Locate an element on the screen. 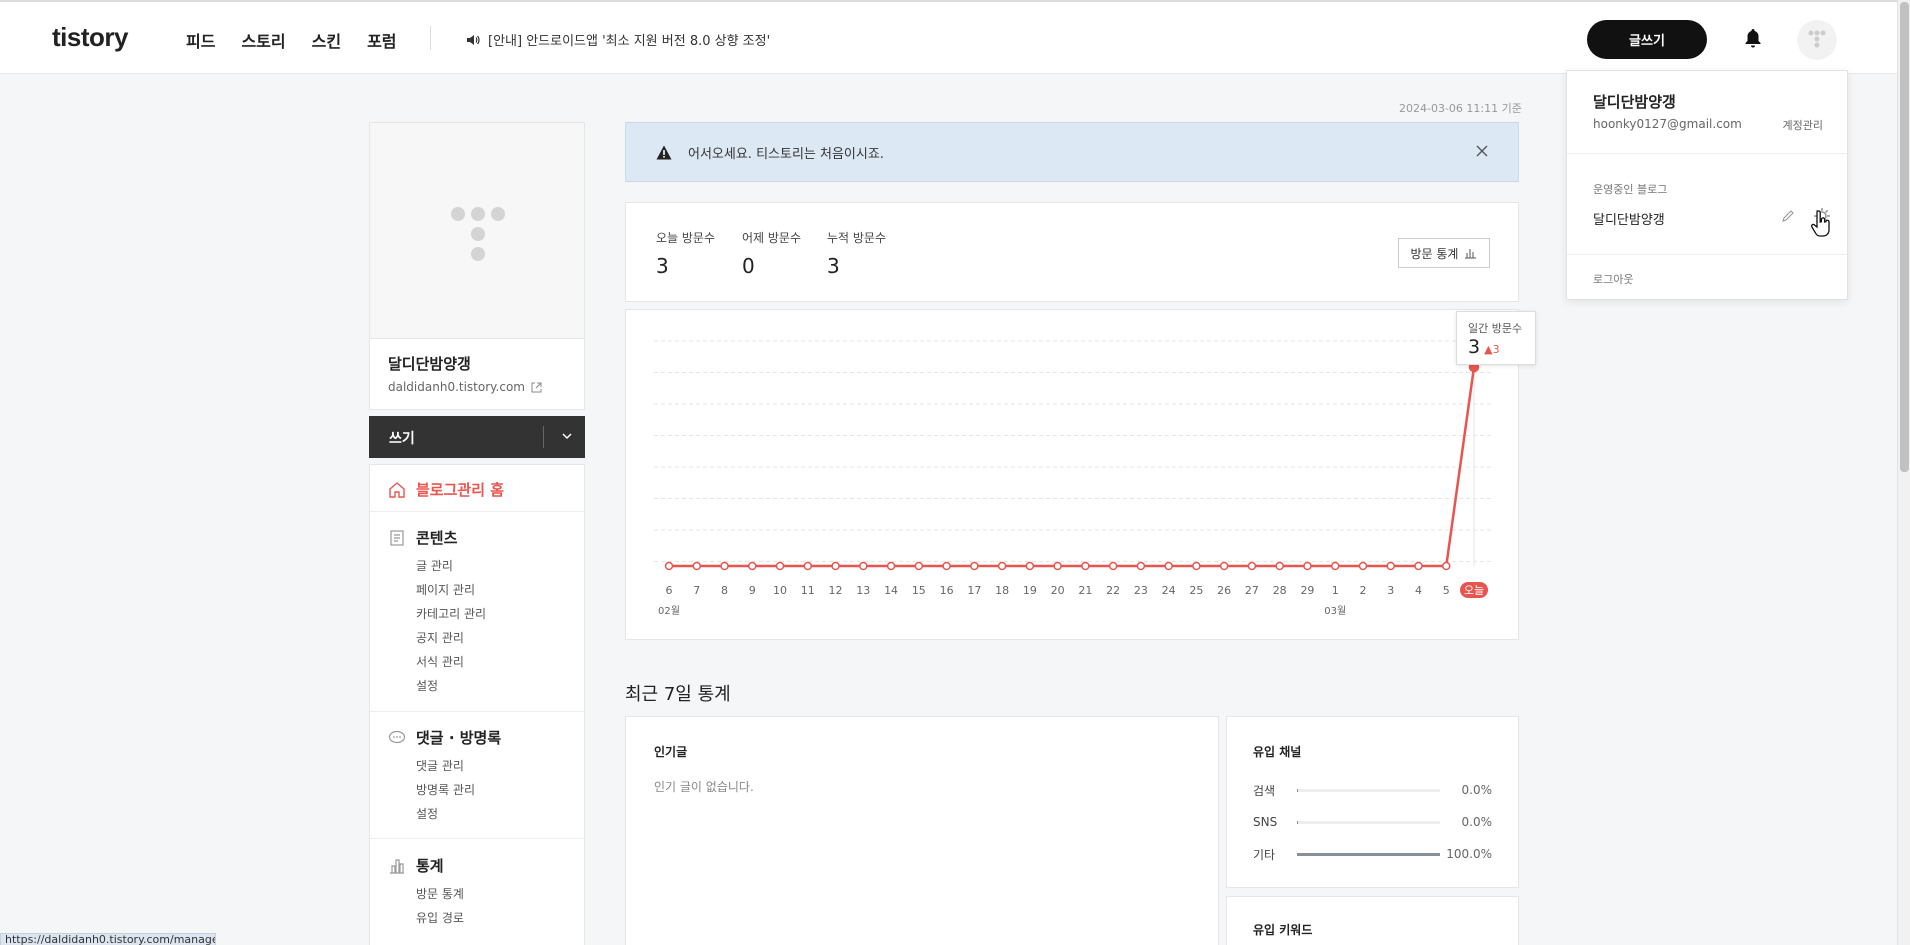 This screenshot has width=1910, height=945. account-name: 달디단밤양갱 is located at coordinates (1634, 102).